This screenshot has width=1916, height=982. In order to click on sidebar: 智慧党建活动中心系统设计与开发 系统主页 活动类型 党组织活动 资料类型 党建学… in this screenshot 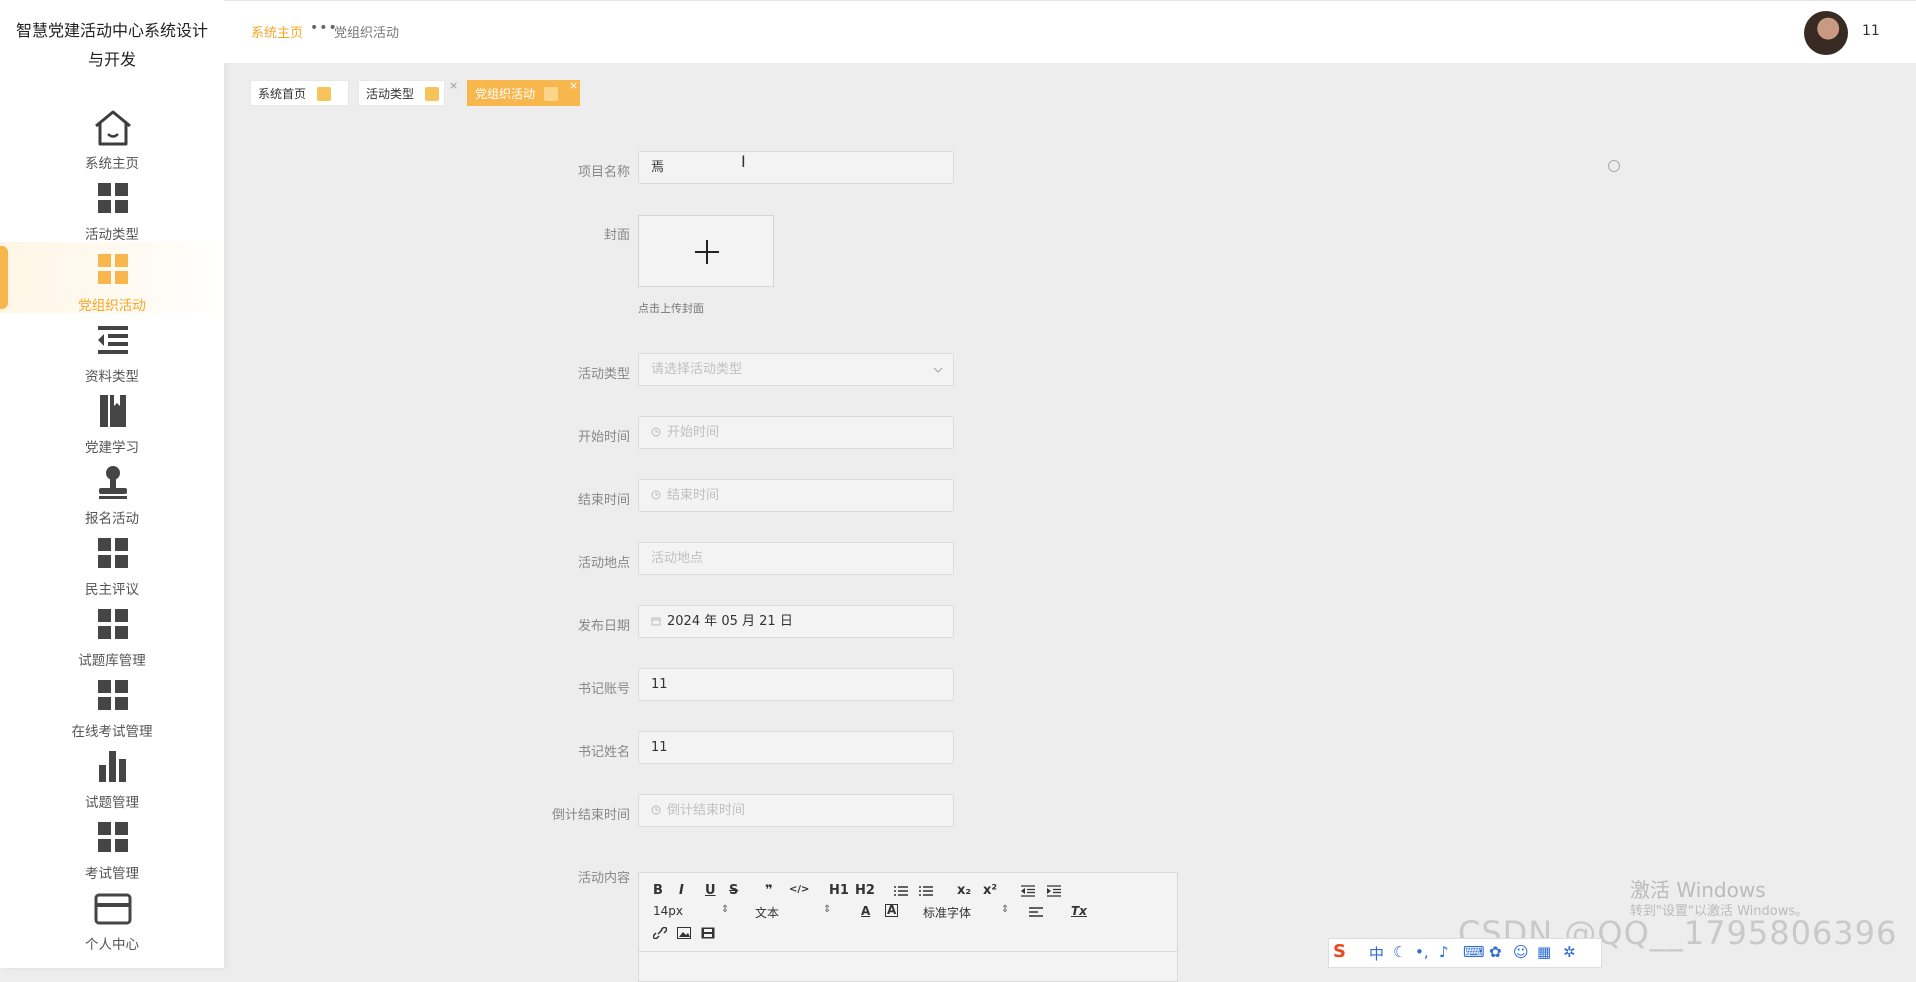, I will do `click(112, 484)`.